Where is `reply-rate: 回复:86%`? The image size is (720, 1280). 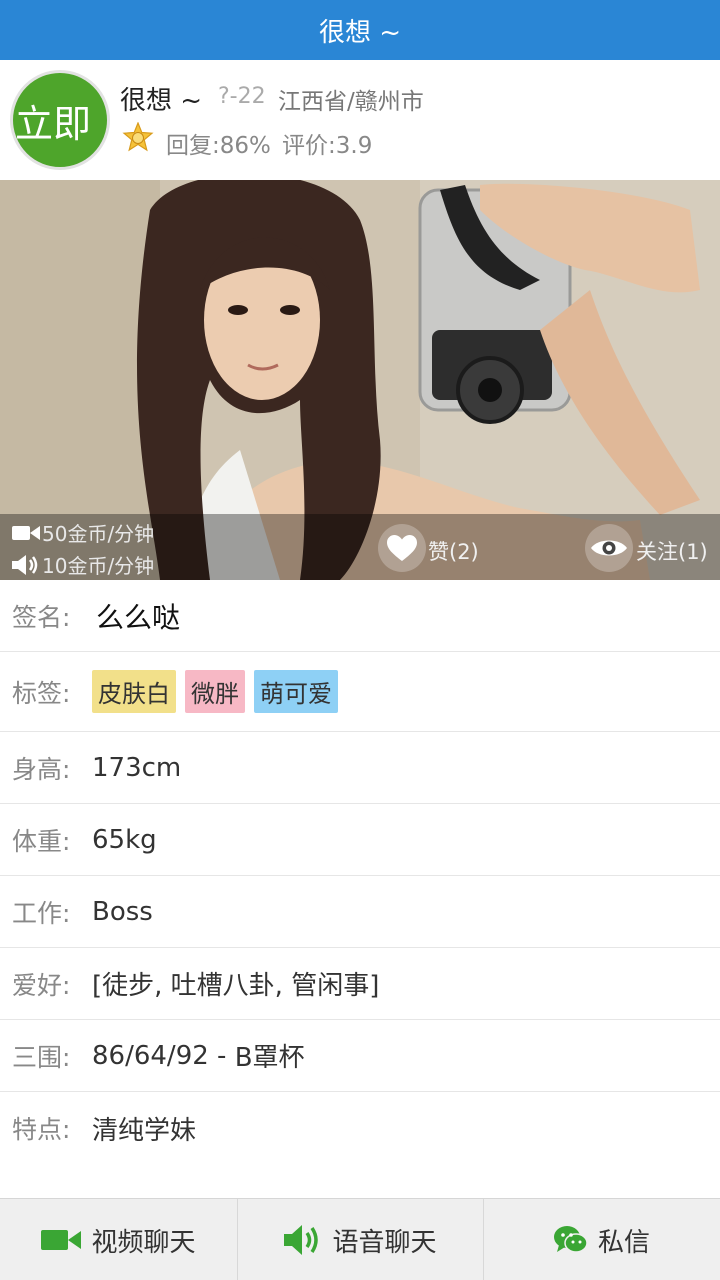 reply-rate: 回复:86% is located at coordinates (218, 146).